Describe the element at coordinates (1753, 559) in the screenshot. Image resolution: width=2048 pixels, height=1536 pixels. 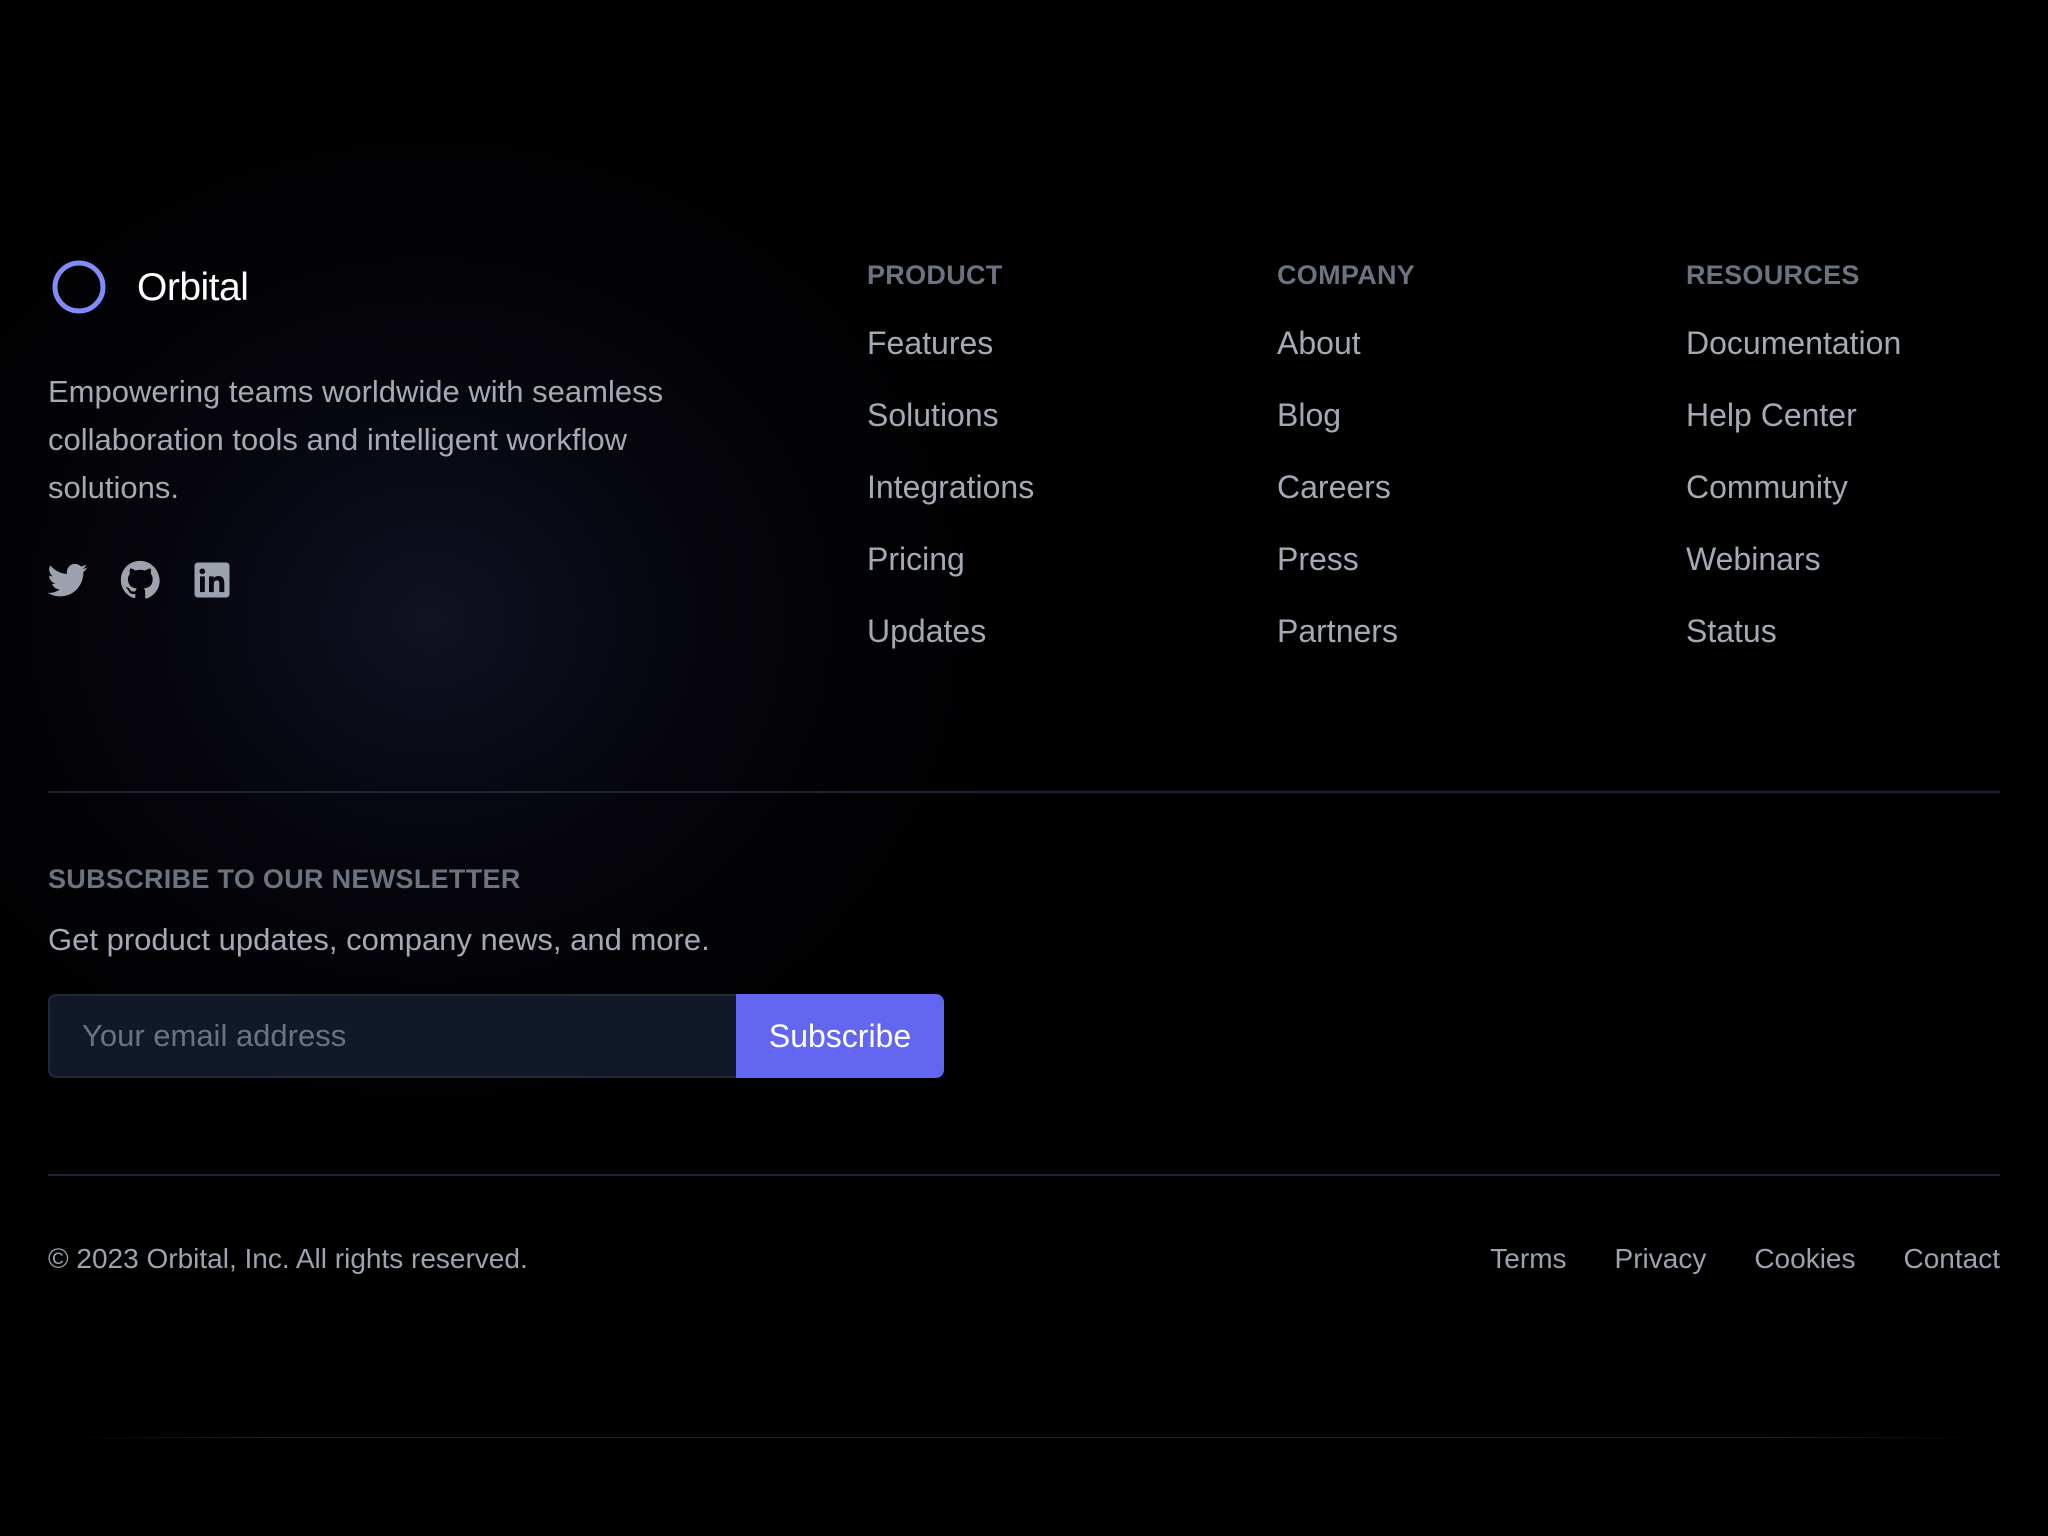
I see `link-webinars: Webinars` at that location.